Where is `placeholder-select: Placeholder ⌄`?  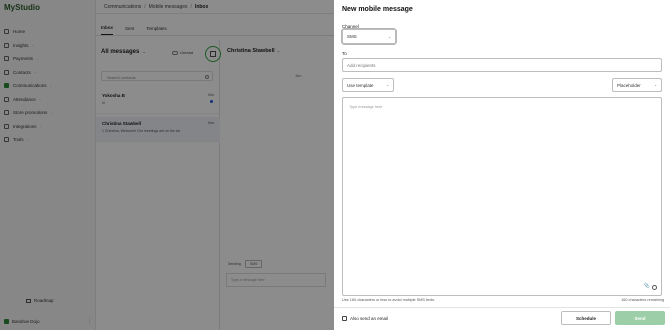 placeholder-select: Placeholder ⌄ is located at coordinates (637, 85).